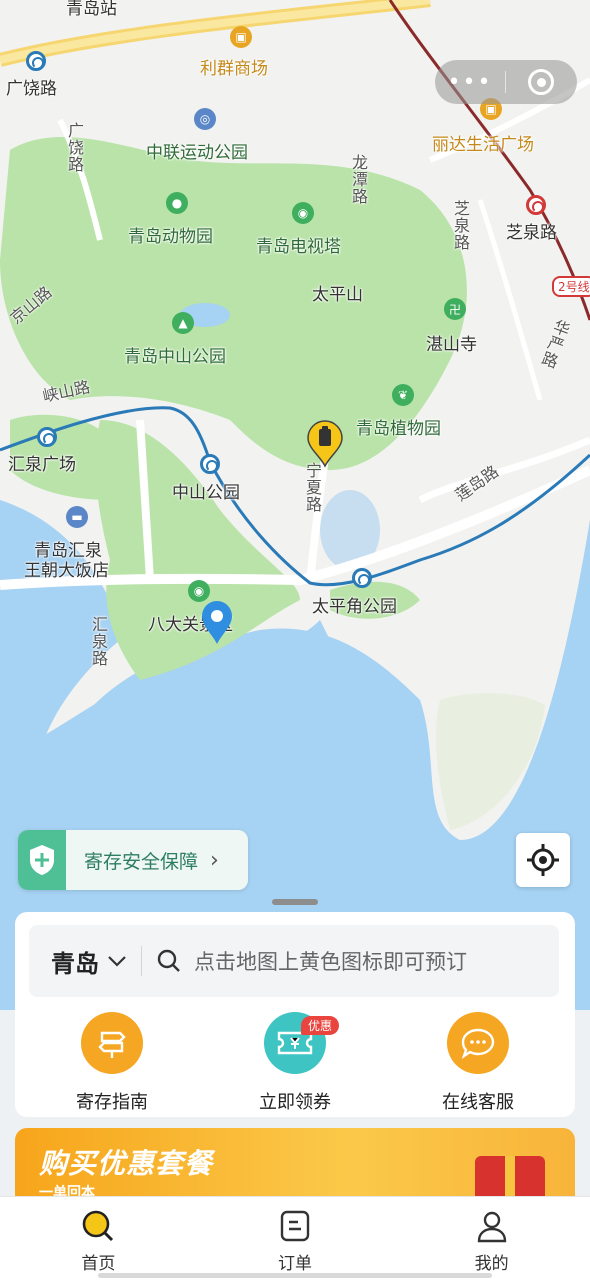 The image size is (590, 1280). I want to click on user-icon, so click(491, 1227).